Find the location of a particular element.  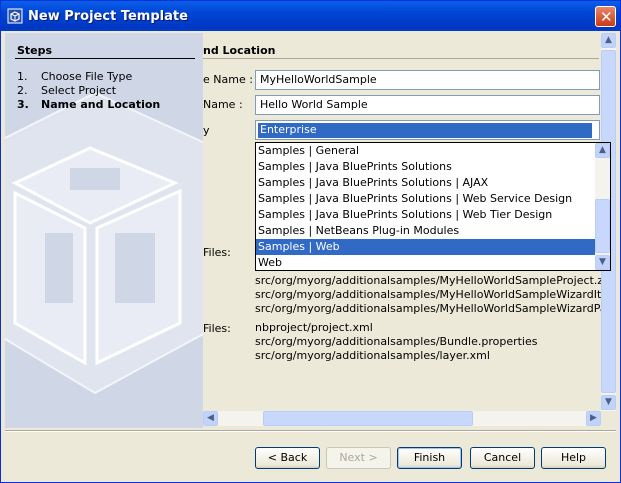

close-button: ✕ is located at coordinates (605, 16).